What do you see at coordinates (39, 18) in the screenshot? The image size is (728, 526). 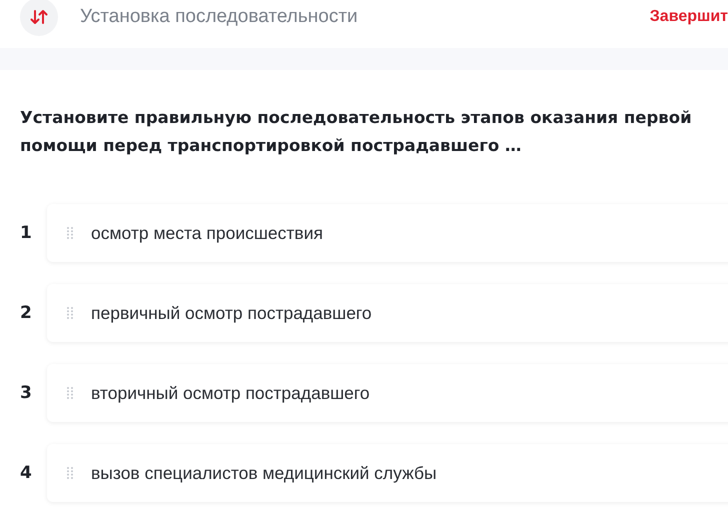 I see `sort-arrows-icon` at bounding box center [39, 18].